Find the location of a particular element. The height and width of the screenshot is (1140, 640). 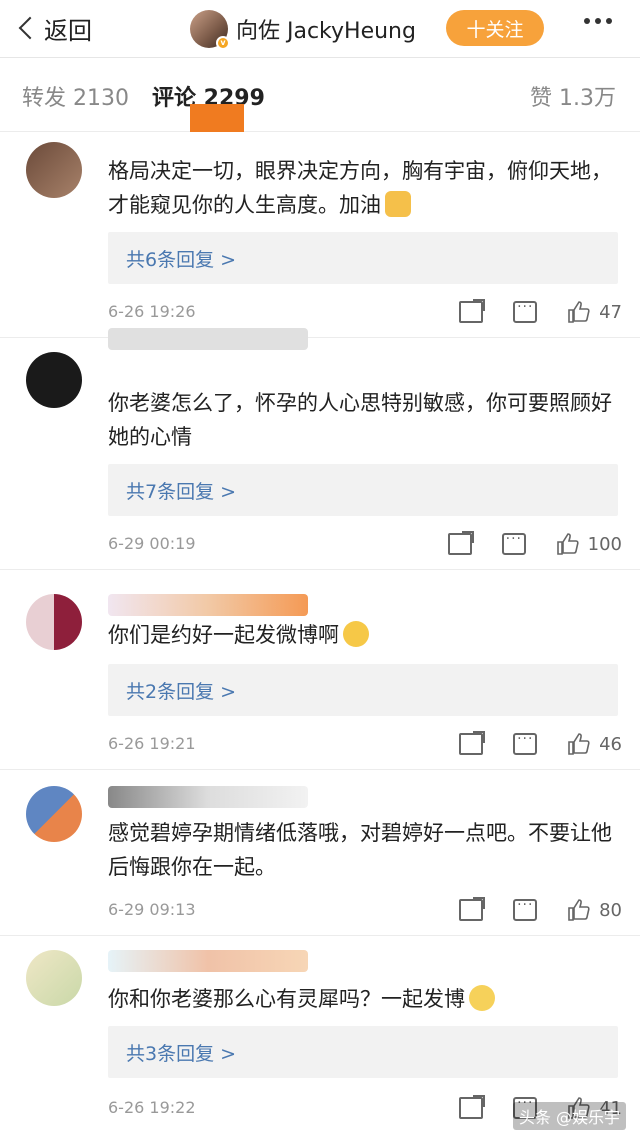

comment-time: 6-29 00:19 is located at coordinates (152, 543).